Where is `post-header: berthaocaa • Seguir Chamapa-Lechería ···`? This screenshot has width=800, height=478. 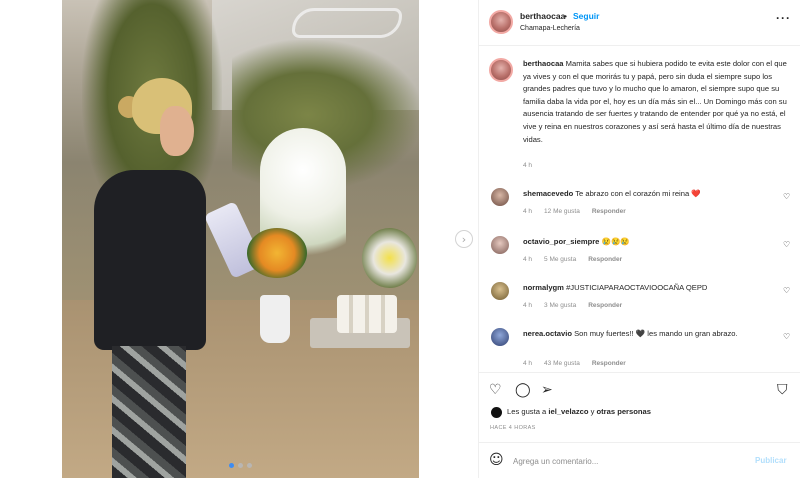 post-header: berthaocaa • Seguir Chamapa-Lechería ··· is located at coordinates (639, 23).